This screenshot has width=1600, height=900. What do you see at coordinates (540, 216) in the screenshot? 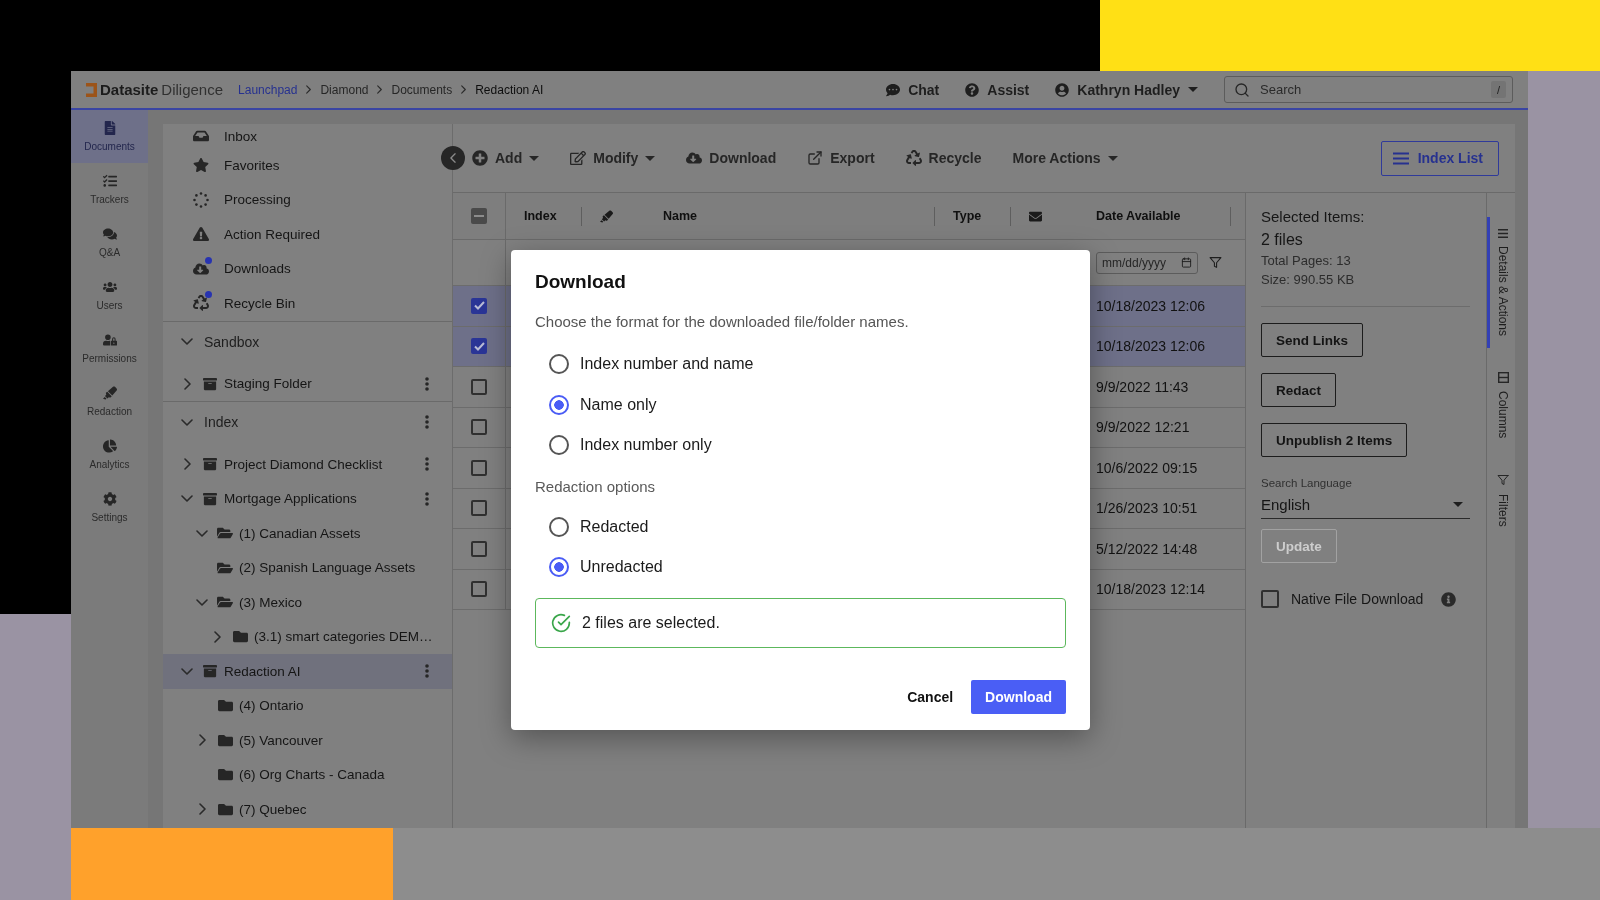
I see `column-header: Index` at bounding box center [540, 216].